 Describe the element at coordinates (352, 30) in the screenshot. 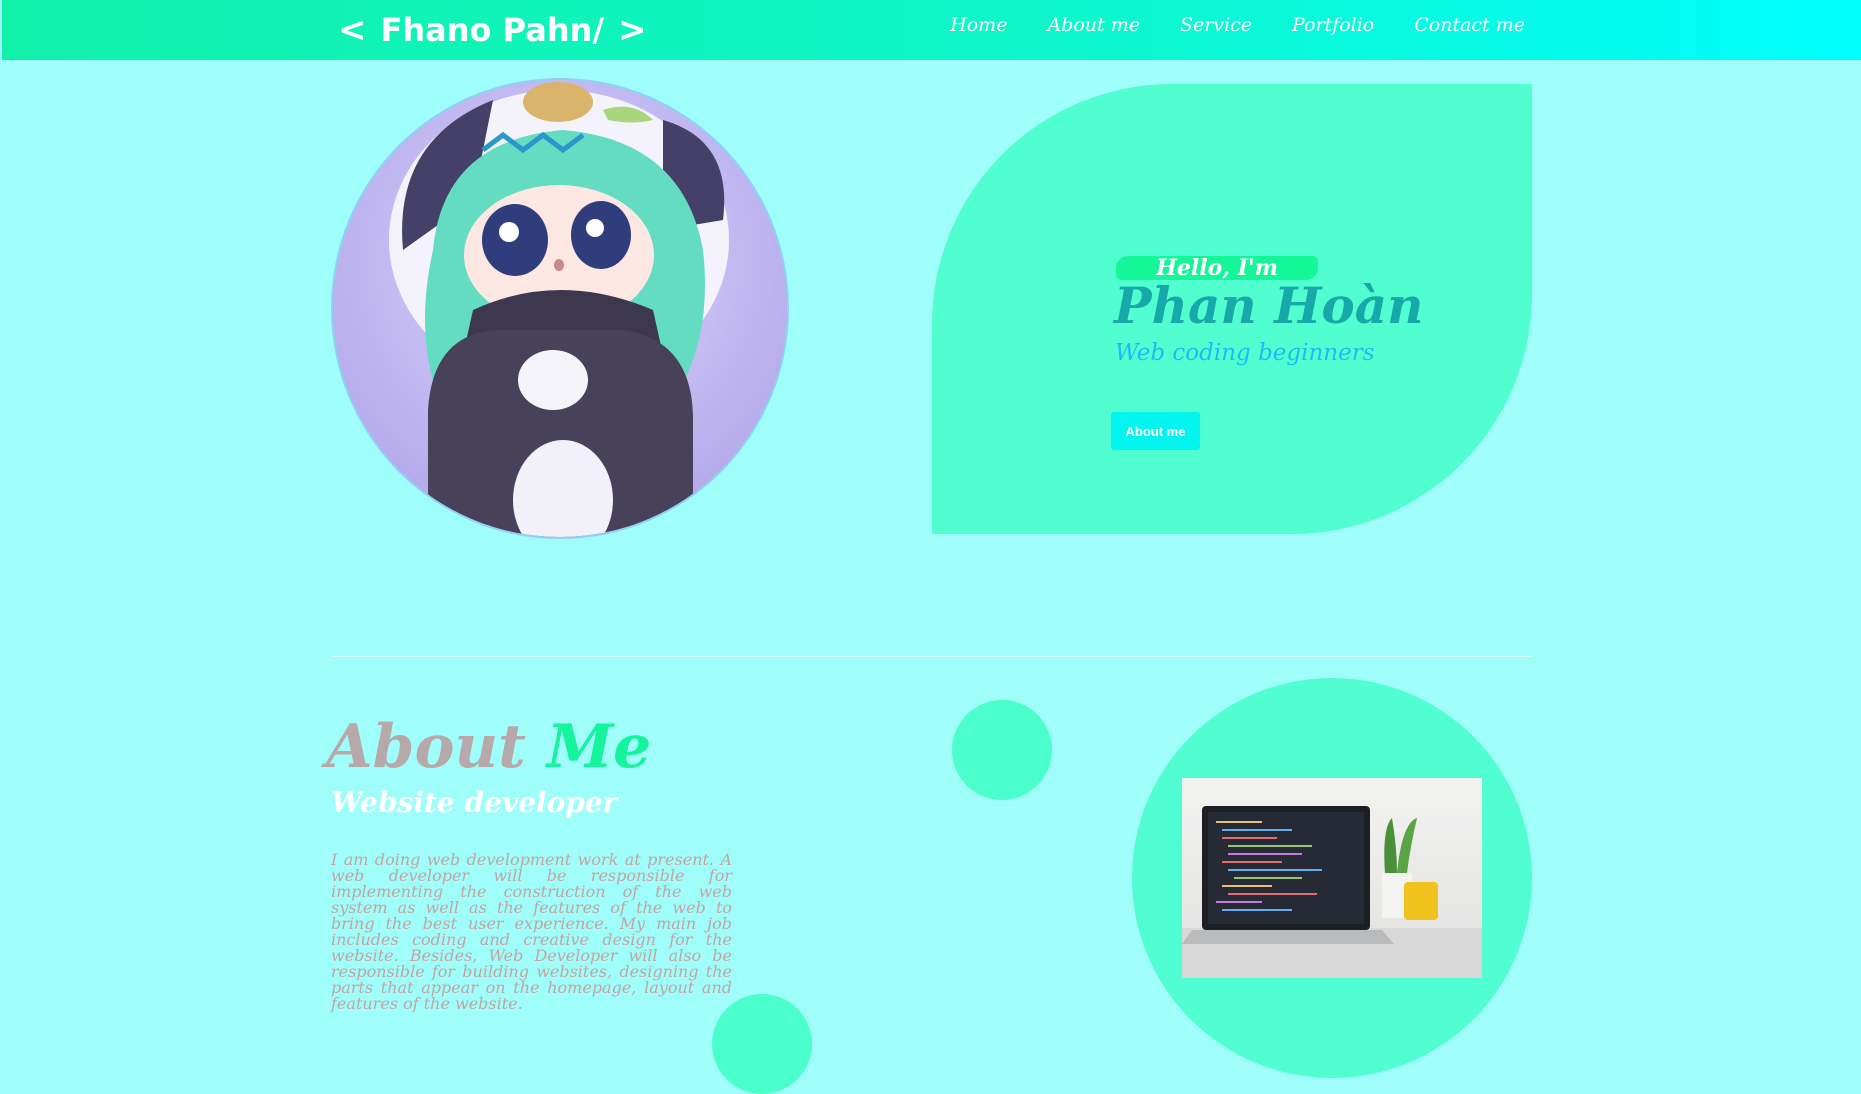

I see `chevron-left-icon: <` at that location.